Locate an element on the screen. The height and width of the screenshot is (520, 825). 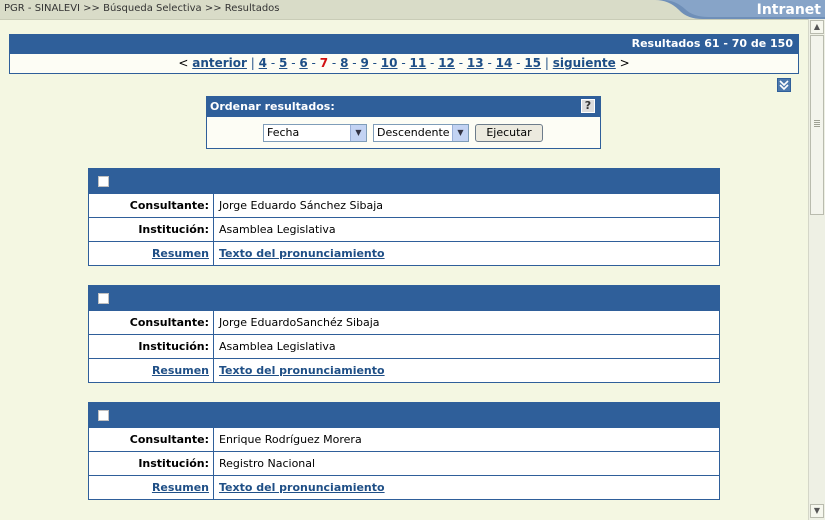
sort-field-select: Fecha ▼ is located at coordinates (315, 133).